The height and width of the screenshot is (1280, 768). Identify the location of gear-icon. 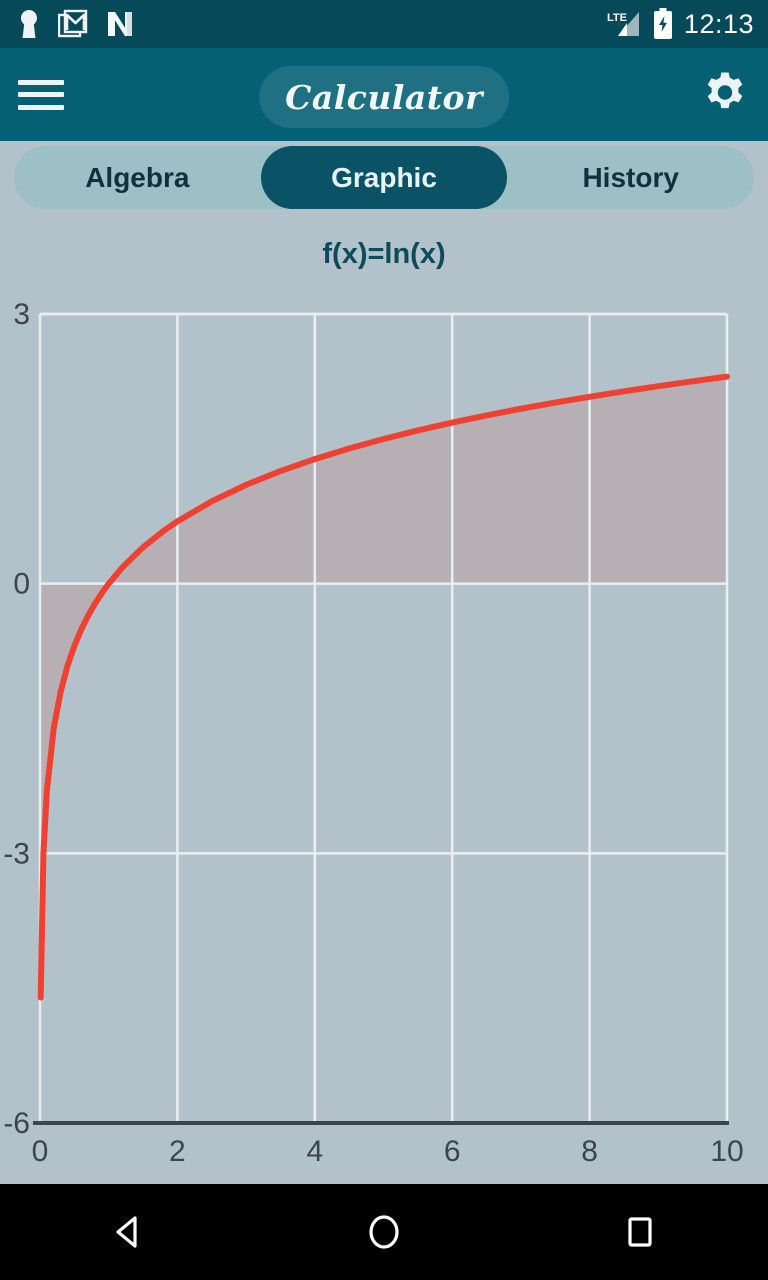
(725, 94).